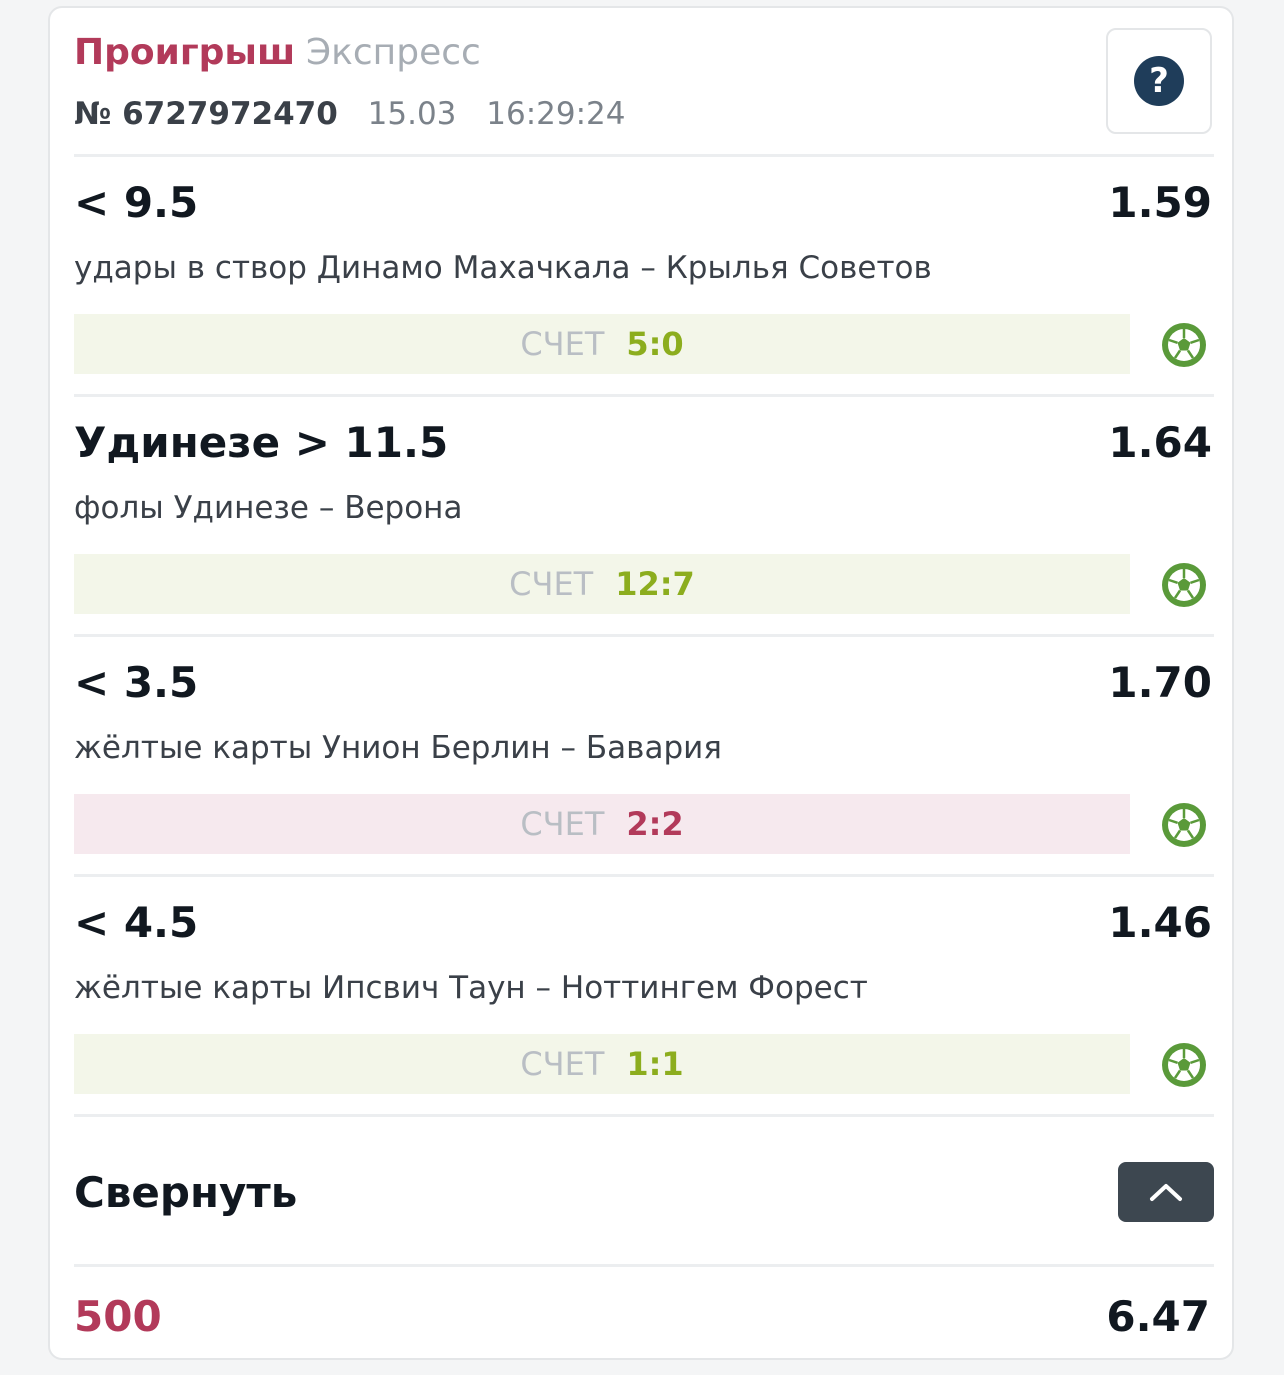 This screenshot has height=1375, width=1284. What do you see at coordinates (556, 114) in the screenshot?
I see `bet-time: 16:29:24` at bounding box center [556, 114].